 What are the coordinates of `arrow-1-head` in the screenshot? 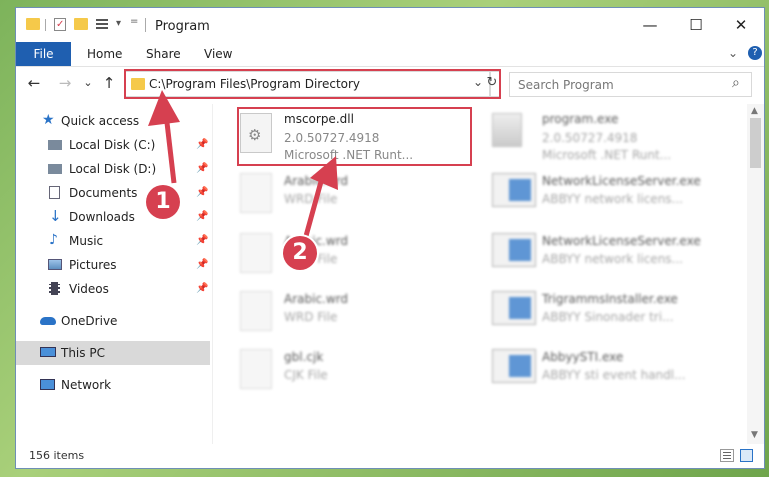 It's located at (164, 108).